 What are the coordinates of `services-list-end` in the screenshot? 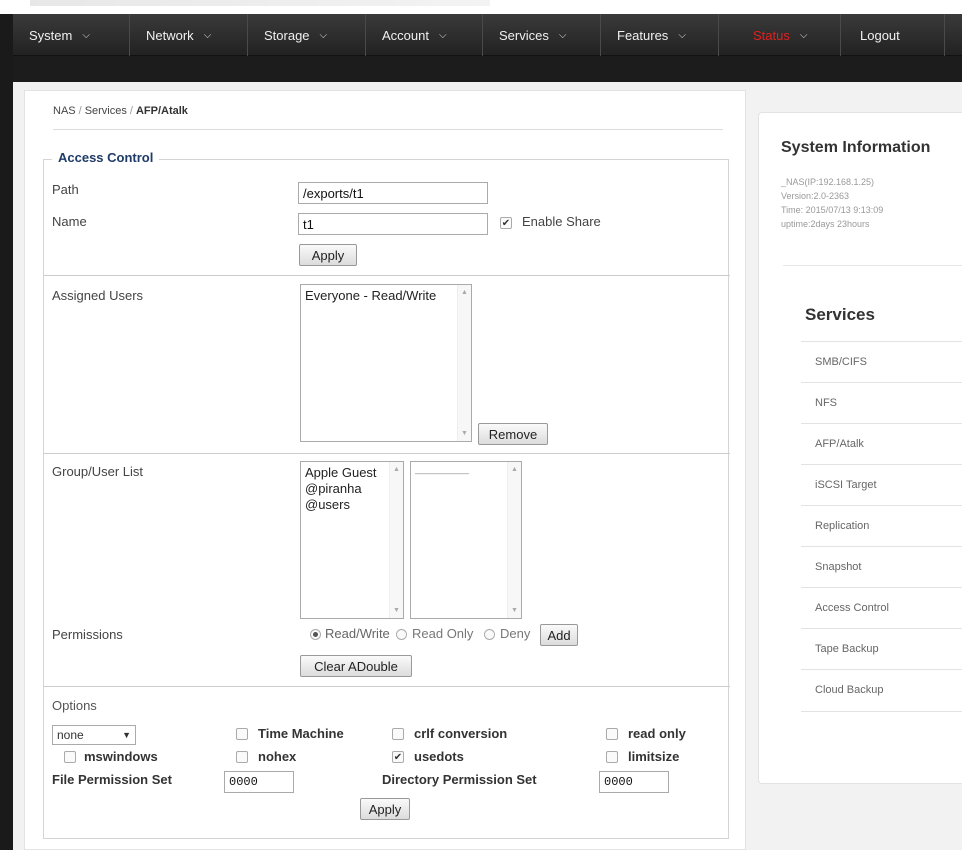 It's located at (881, 711).